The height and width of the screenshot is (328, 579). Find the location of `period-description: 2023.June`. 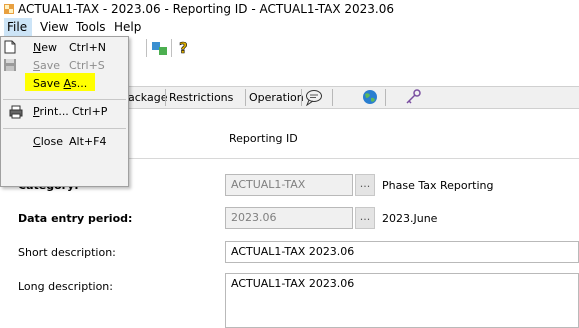

period-description: 2023.June is located at coordinates (410, 218).